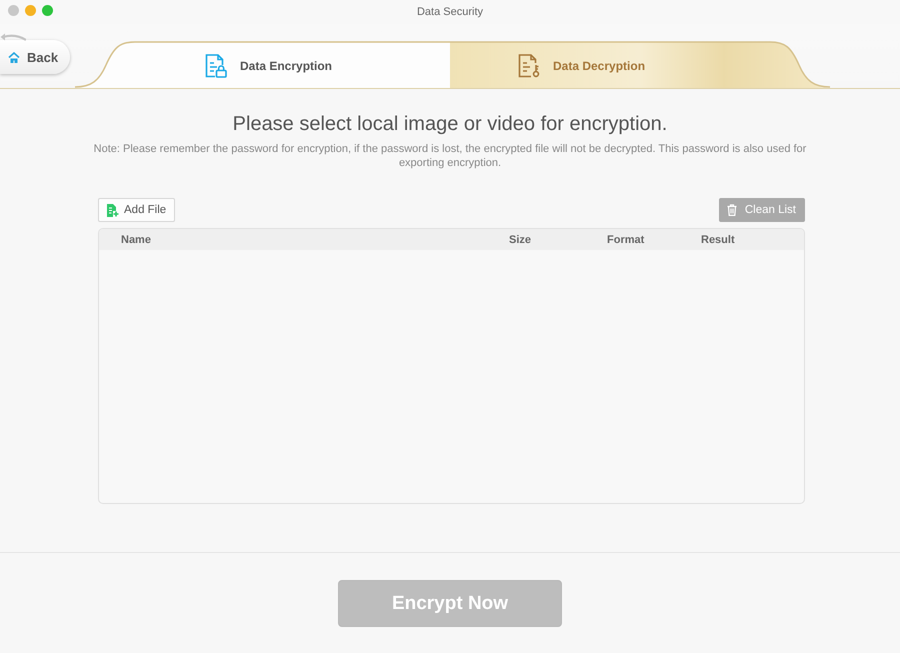 The height and width of the screenshot is (653, 900). I want to click on file-plus-icon, so click(112, 210).